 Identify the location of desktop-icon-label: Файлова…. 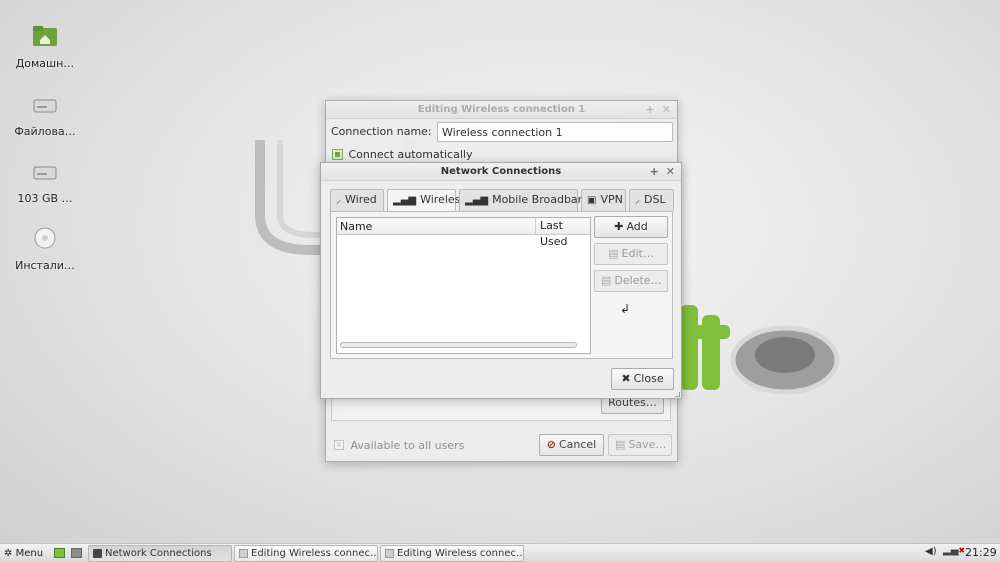
(45, 131).